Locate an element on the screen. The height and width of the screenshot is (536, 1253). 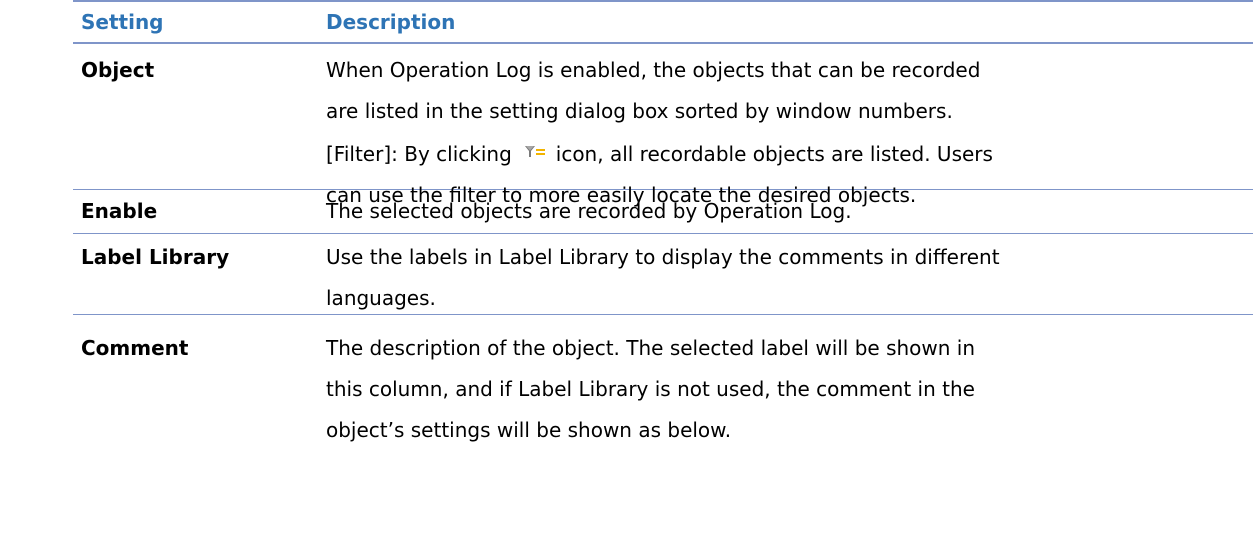
column-header-description: Description is located at coordinates (391, 22).